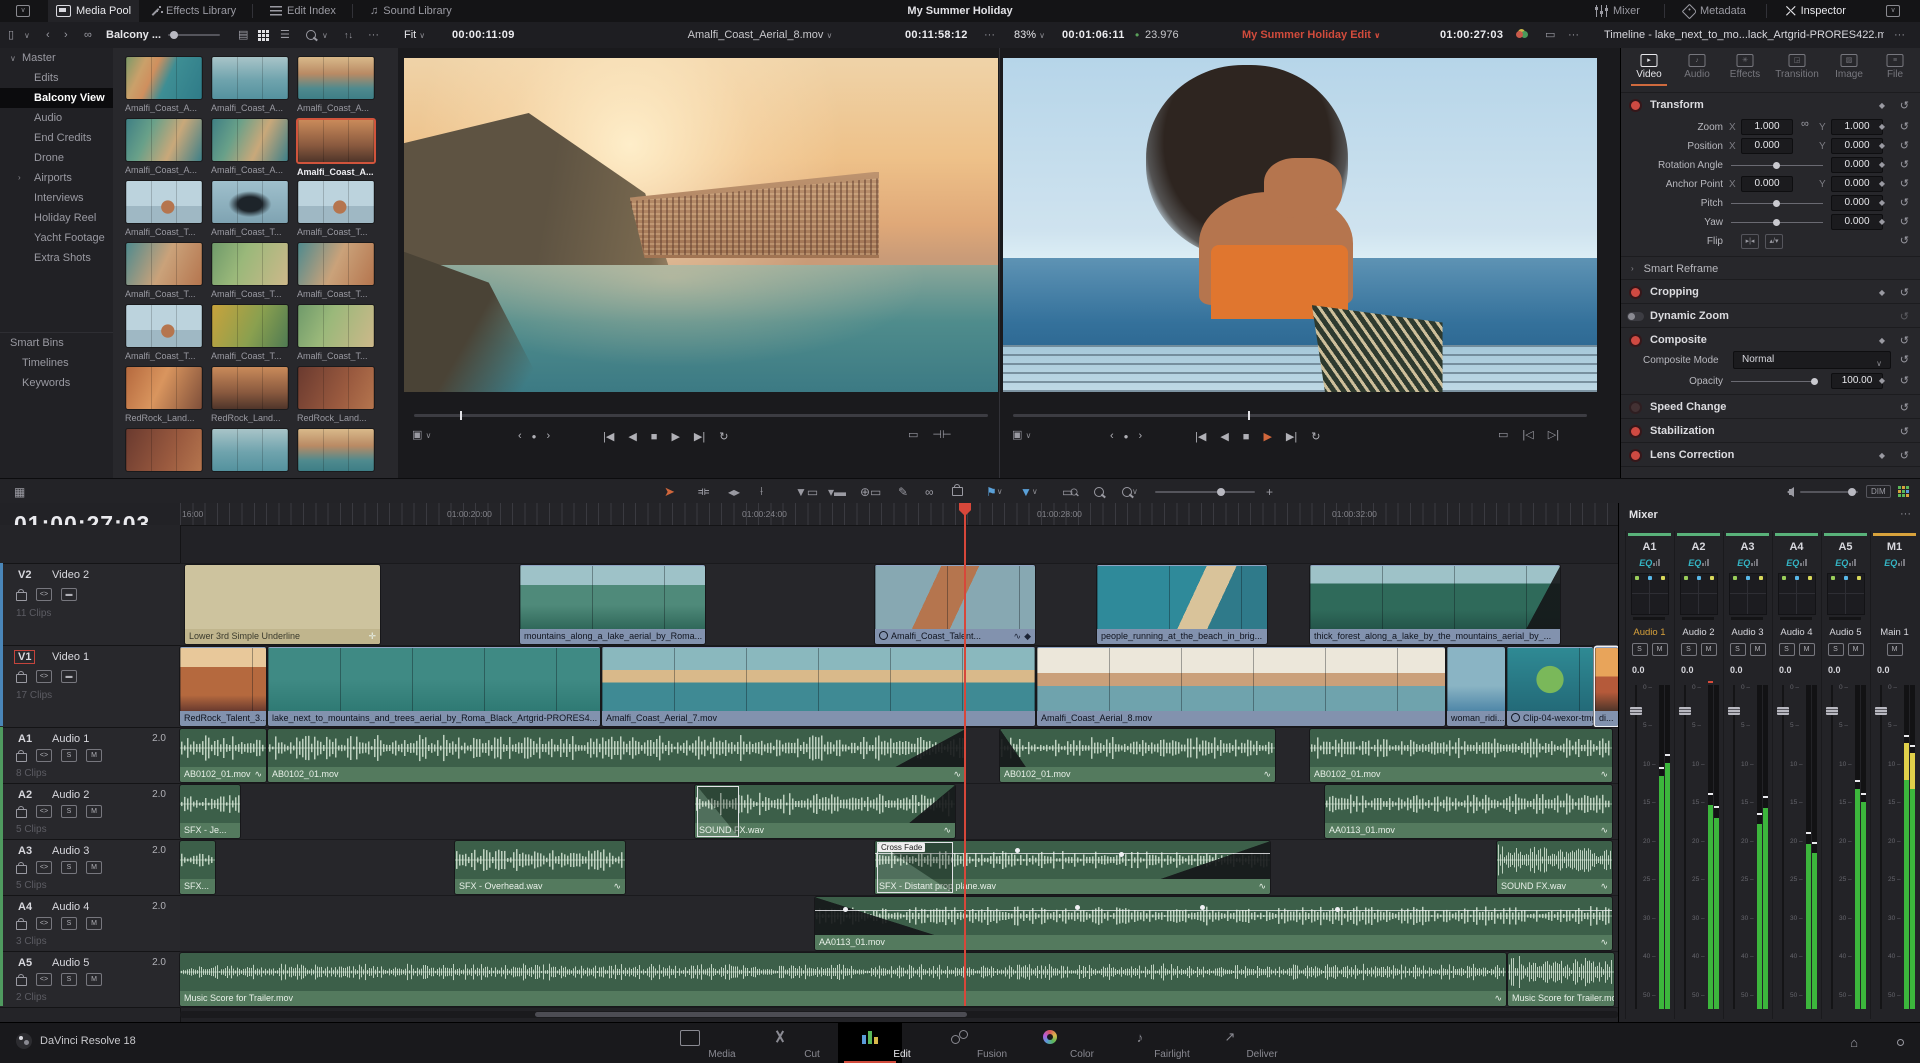 Image resolution: width=1920 pixels, height=1063 pixels. What do you see at coordinates (1857, 127) in the screenshot?
I see `zoom-y-field: 1.000` at bounding box center [1857, 127].